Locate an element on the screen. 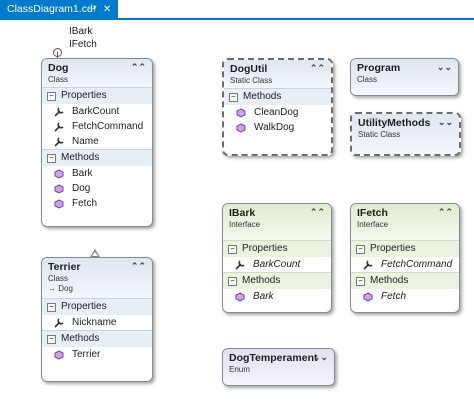 The height and width of the screenshot is (403, 474). method-item: WalkDog is located at coordinates (277, 127).